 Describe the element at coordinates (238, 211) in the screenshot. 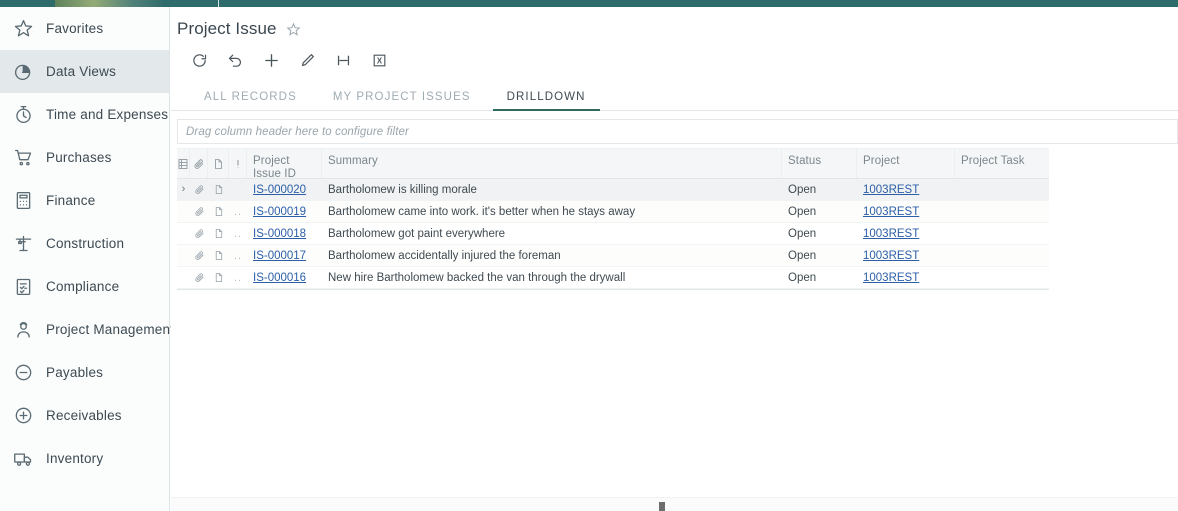

I see `priority-indicator: ..` at that location.